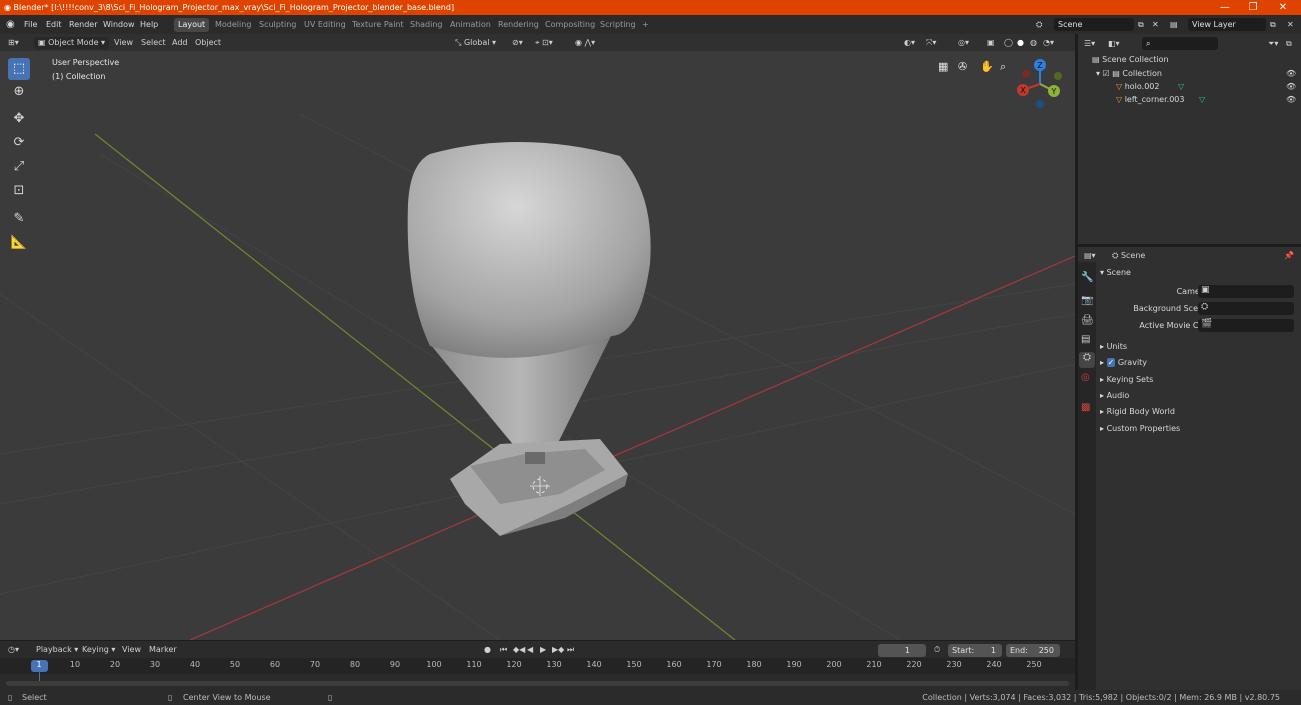 This screenshot has height=705, width=1301. Describe the element at coordinates (1227, 24) in the screenshot. I see `view-layer-selector: View Layer` at that location.